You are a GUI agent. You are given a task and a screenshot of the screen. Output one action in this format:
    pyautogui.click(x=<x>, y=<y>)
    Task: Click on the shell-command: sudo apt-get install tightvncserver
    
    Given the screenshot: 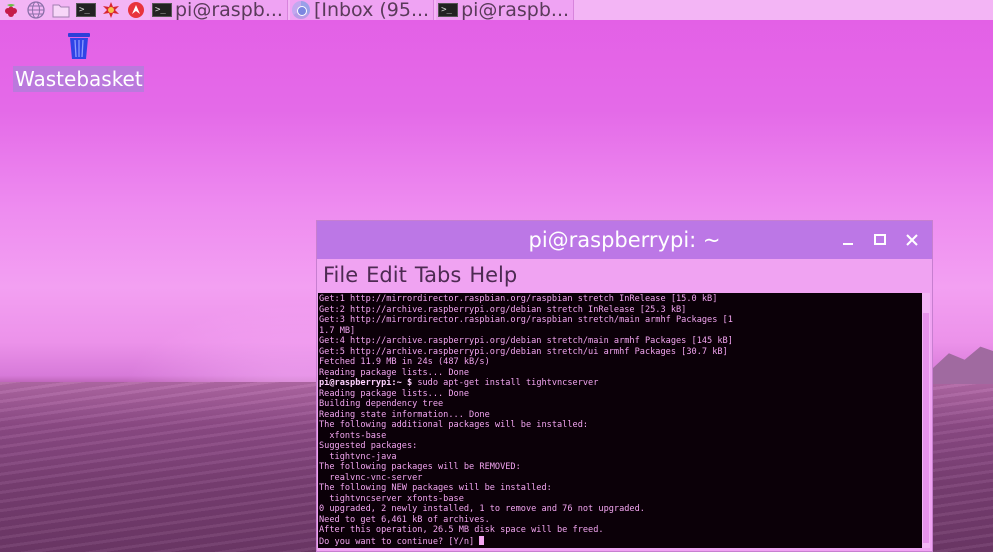 What is the action you would take?
    pyautogui.click(x=505, y=383)
    